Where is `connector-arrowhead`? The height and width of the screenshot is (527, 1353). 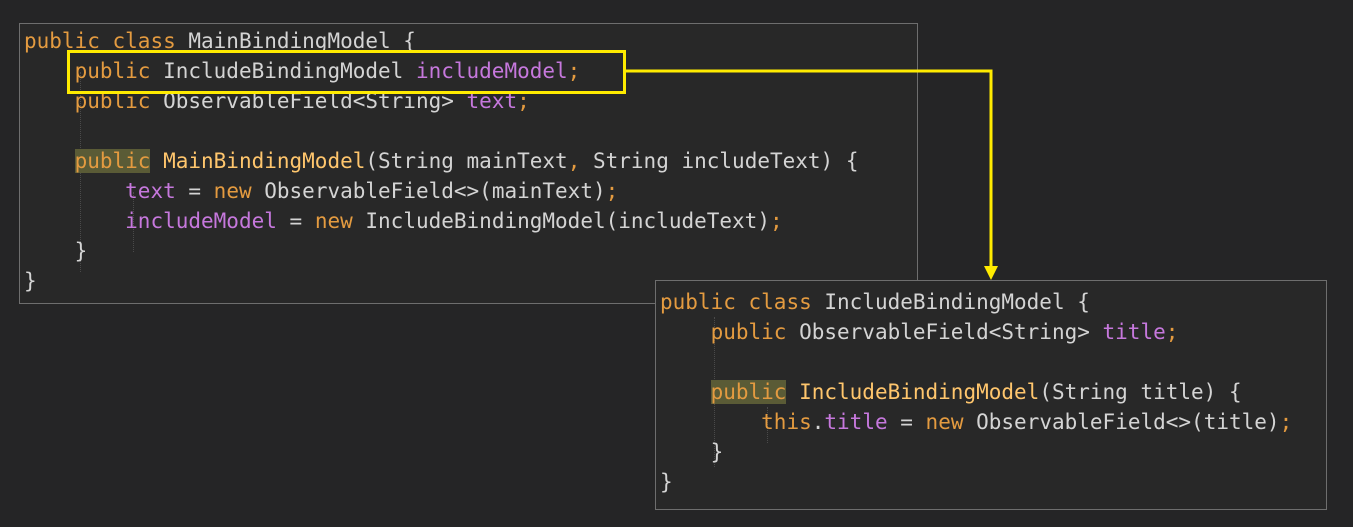
connector-arrowhead is located at coordinates (991, 273).